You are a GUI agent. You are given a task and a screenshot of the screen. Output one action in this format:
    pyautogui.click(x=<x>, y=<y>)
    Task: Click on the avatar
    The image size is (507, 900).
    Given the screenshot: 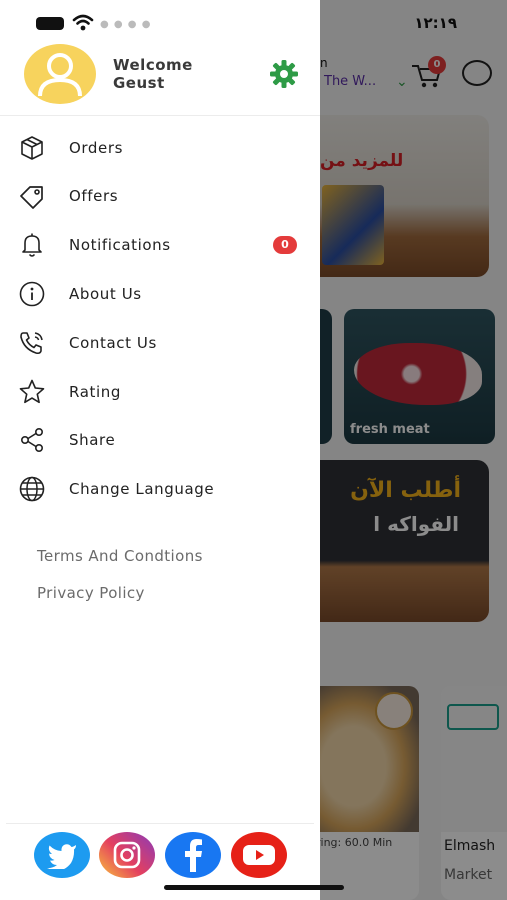 What is the action you would take?
    pyautogui.click(x=60, y=74)
    